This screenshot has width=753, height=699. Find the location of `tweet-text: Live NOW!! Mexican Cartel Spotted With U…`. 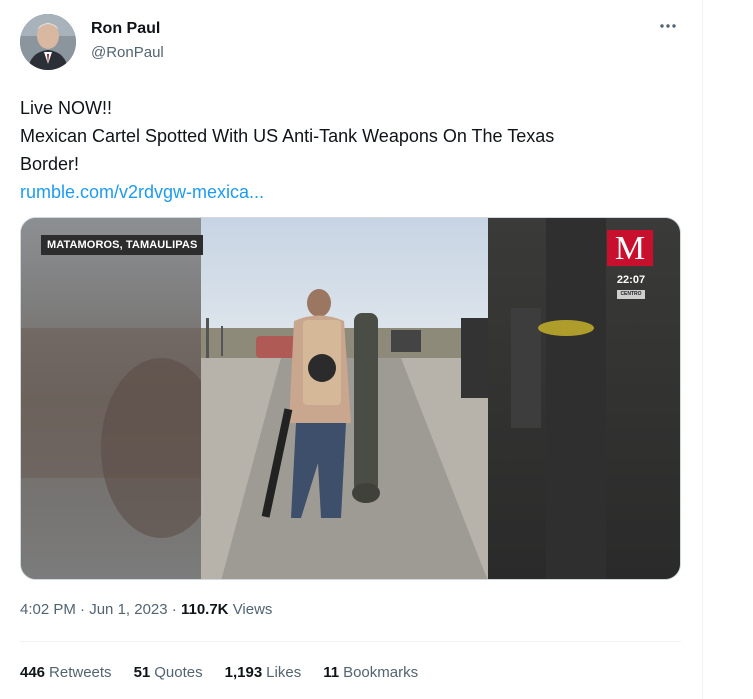

tweet-text: Live NOW!! Mexican Cartel Spotted With U… is located at coordinates (345, 150).